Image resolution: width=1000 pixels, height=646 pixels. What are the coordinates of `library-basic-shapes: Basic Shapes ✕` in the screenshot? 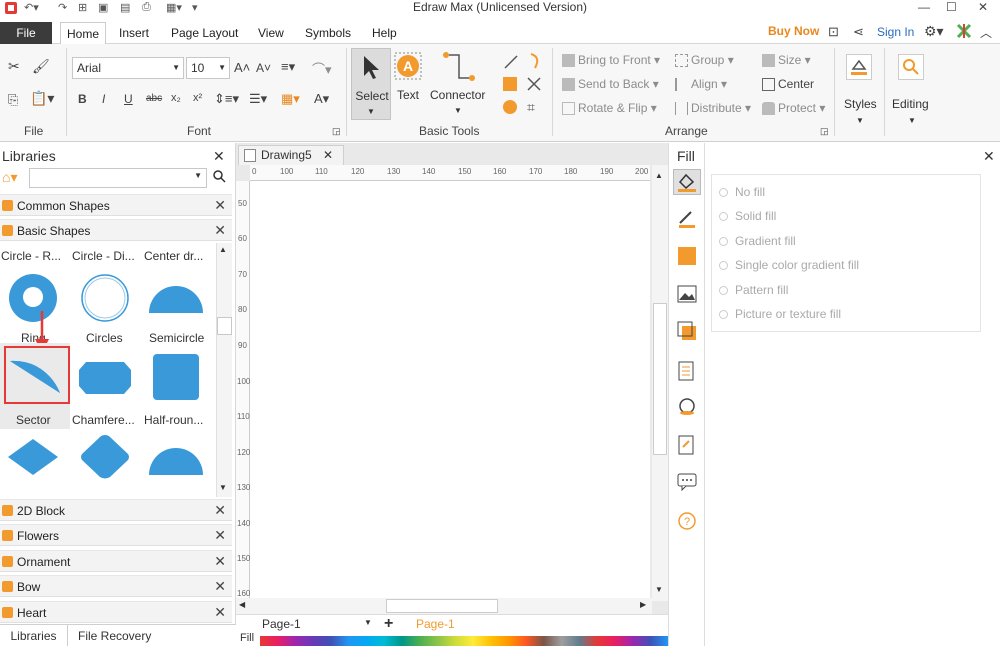 It's located at (116, 230).